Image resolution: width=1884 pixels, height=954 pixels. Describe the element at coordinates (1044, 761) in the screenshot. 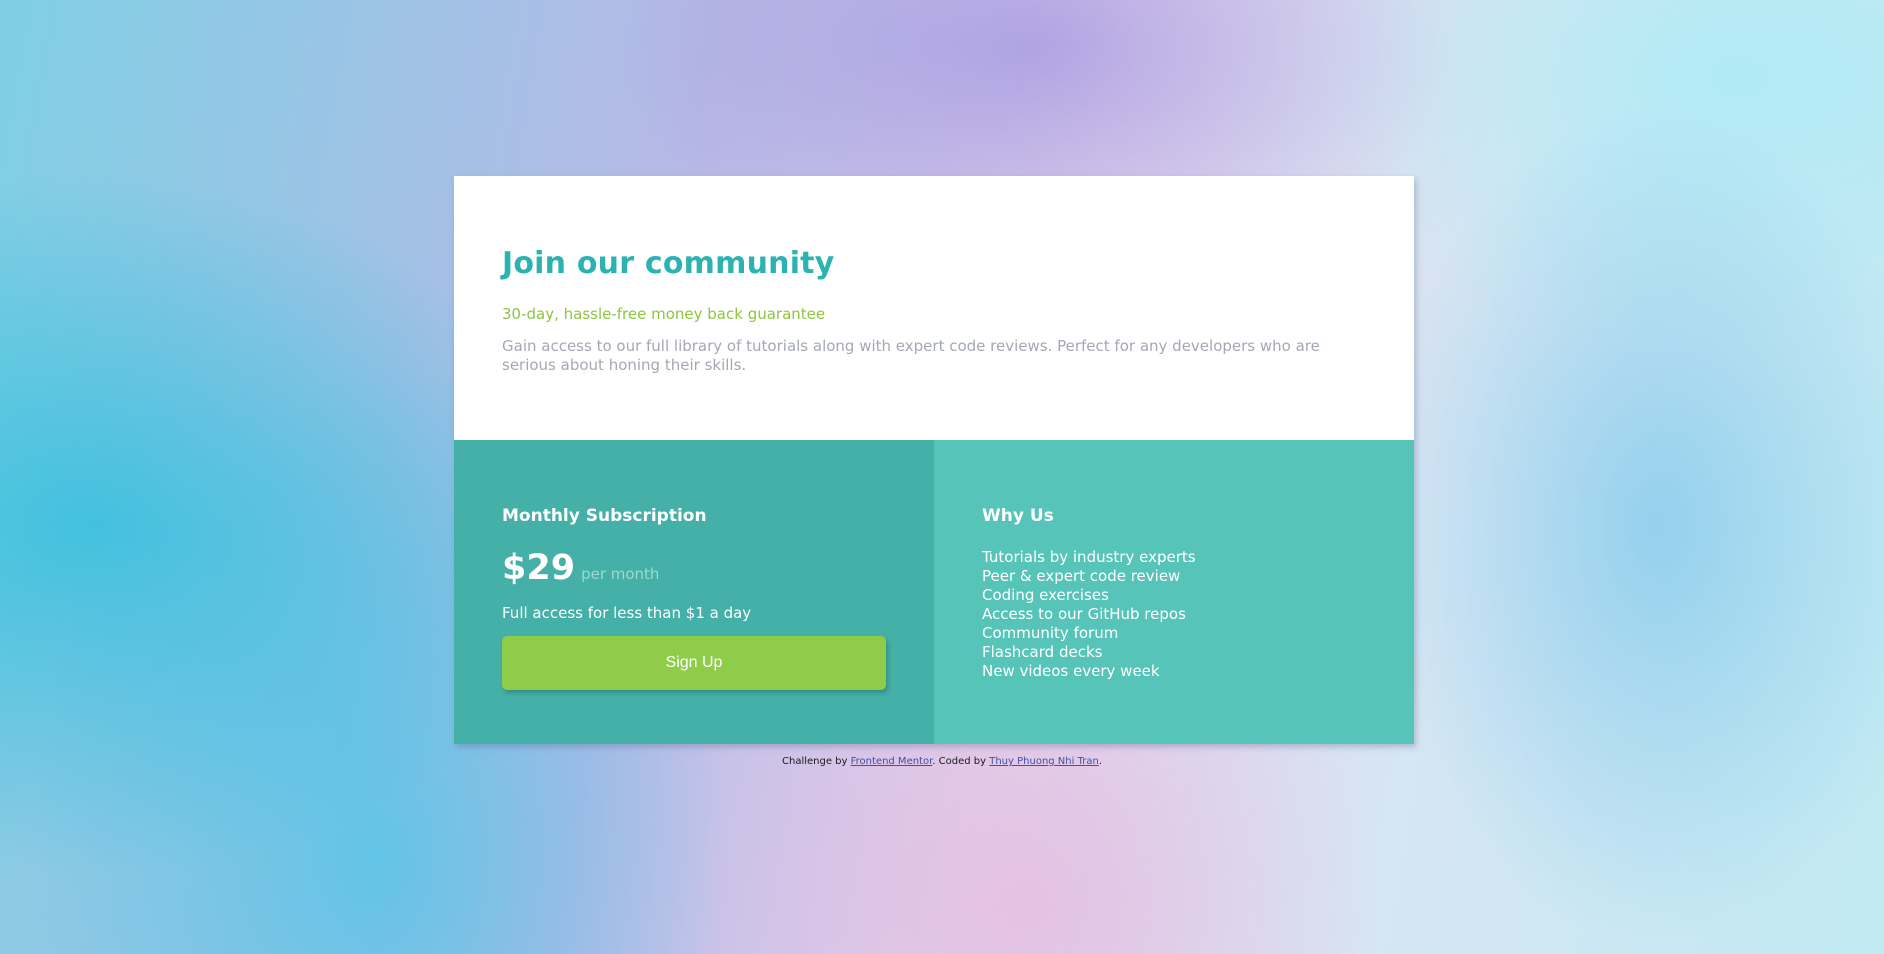

I see `author-link: Thuy Phuong Nhi Tran` at that location.